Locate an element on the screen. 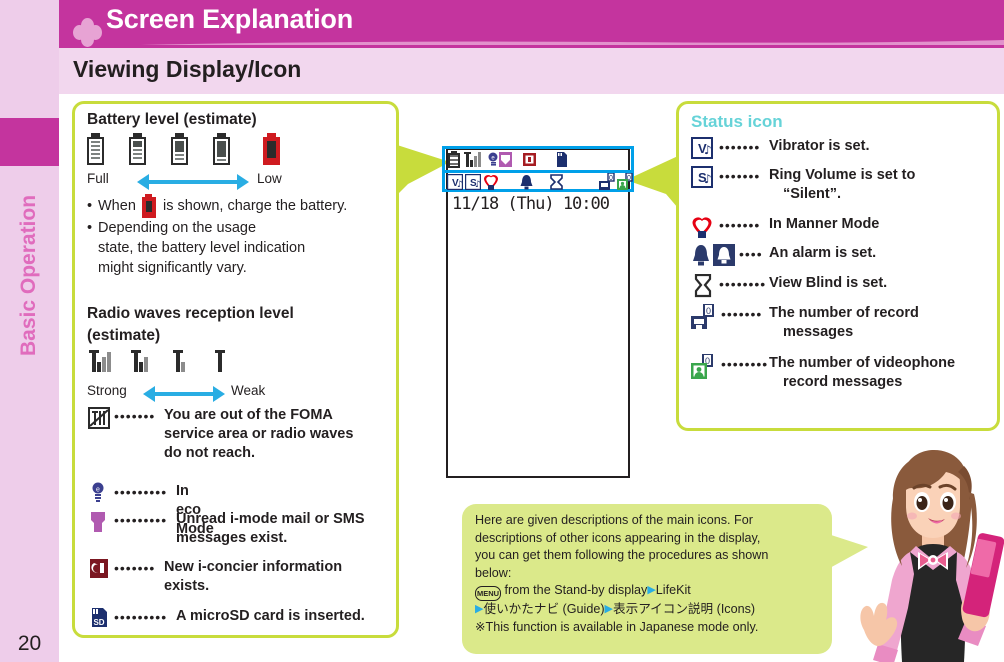 The height and width of the screenshot is (662, 1004). silent-ring-volume-icon: S ♪ is located at coordinates (473, 182).